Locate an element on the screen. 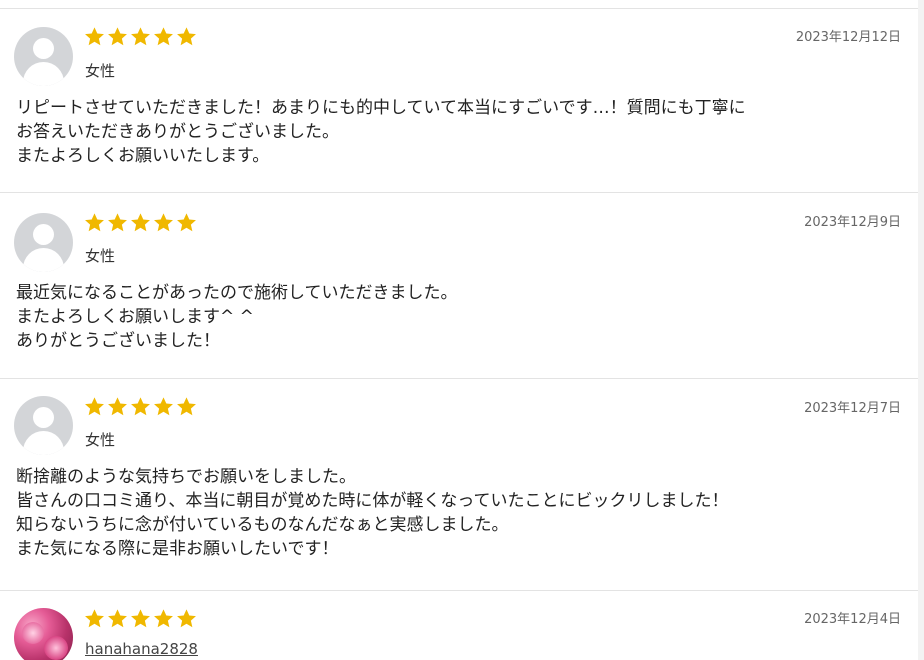 Image resolution: width=924 pixels, height=660 pixels. review-text-line: 知らないうちに念が付いているものなんだなぁと実感しました。 is located at coordinates (262, 525).